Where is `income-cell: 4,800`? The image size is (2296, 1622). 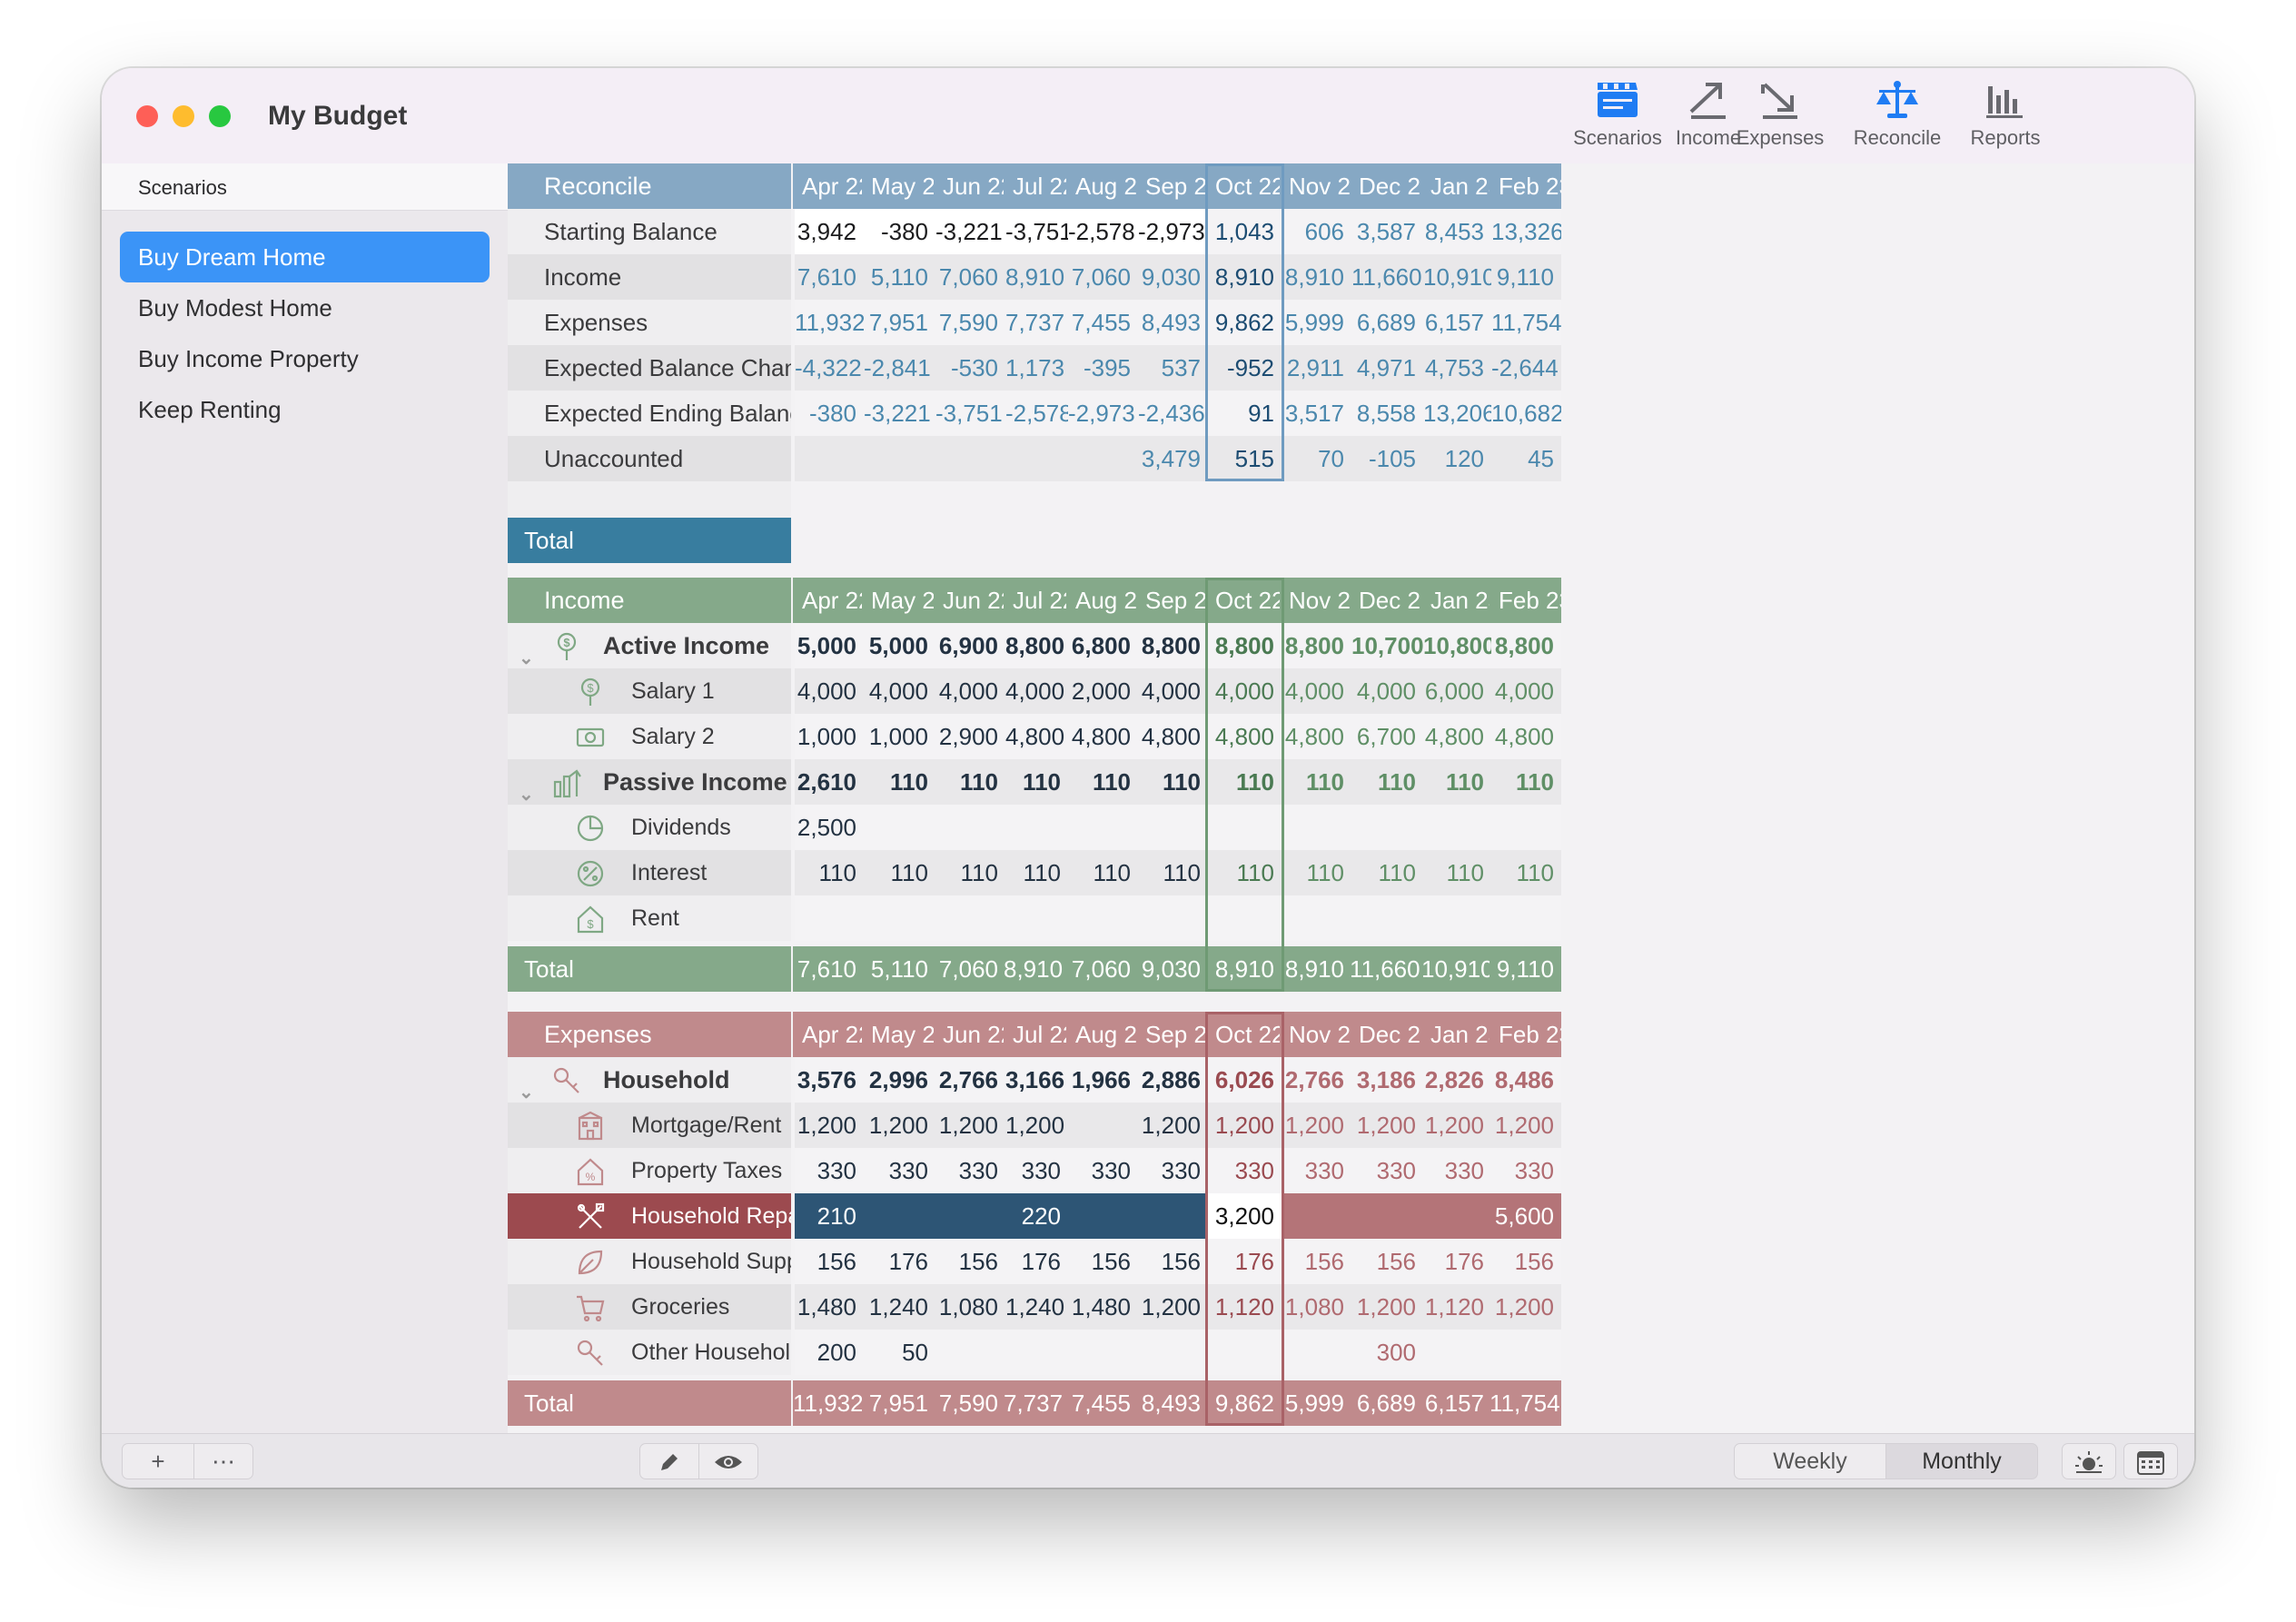
income-cell: 4,800 is located at coordinates (1245, 736).